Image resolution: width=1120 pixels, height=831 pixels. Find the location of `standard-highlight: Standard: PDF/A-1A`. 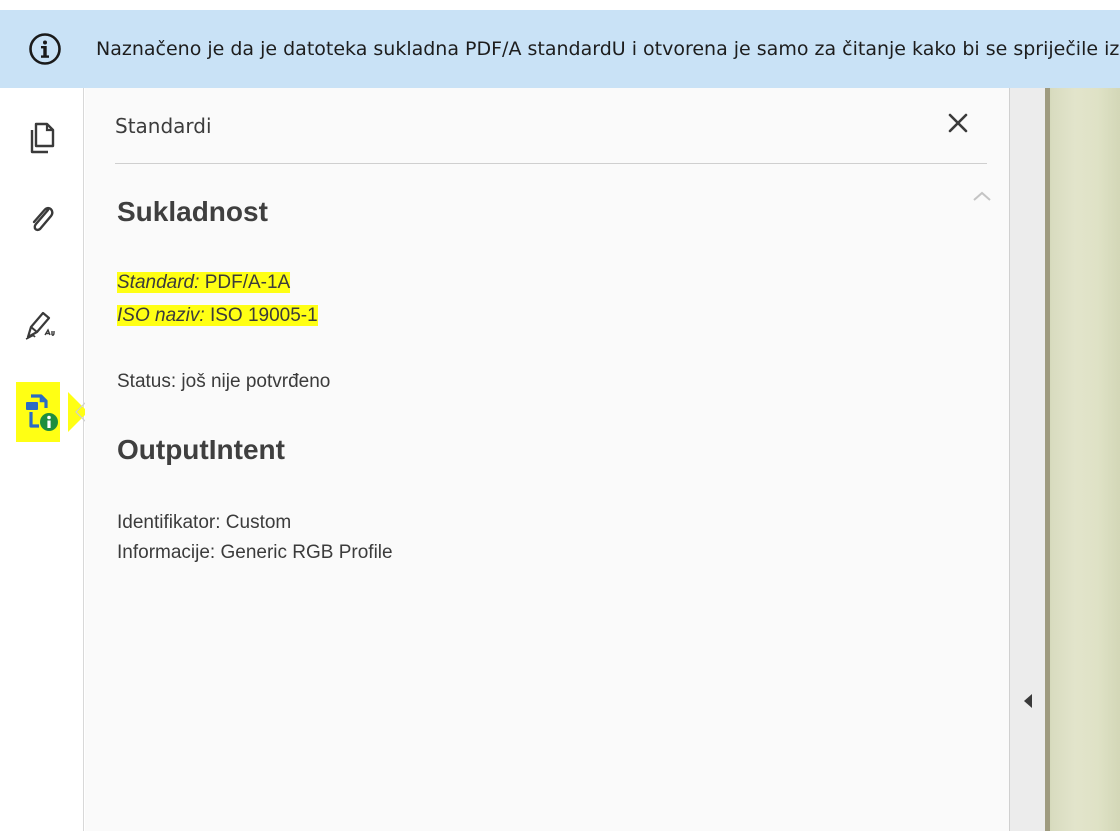

standard-highlight: Standard: PDF/A-1A is located at coordinates (204, 282).